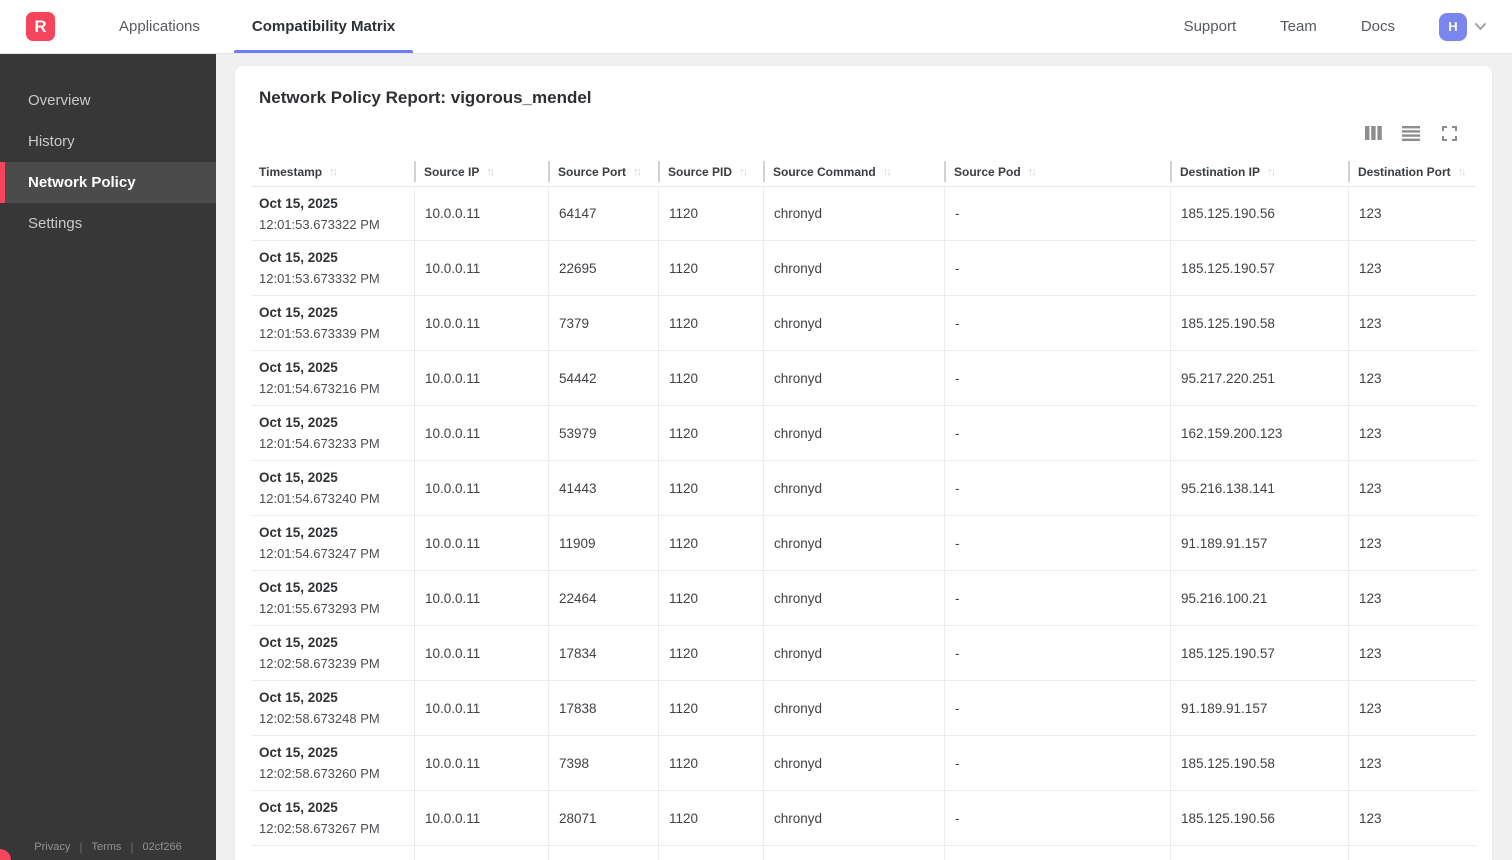 The height and width of the screenshot is (860, 1512). I want to click on table-toolbar, so click(863, 133).